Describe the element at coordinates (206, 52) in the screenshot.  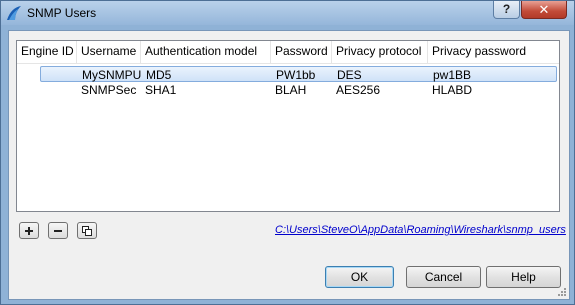
I see `column-header-authentication-model: Authentication model` at that location.